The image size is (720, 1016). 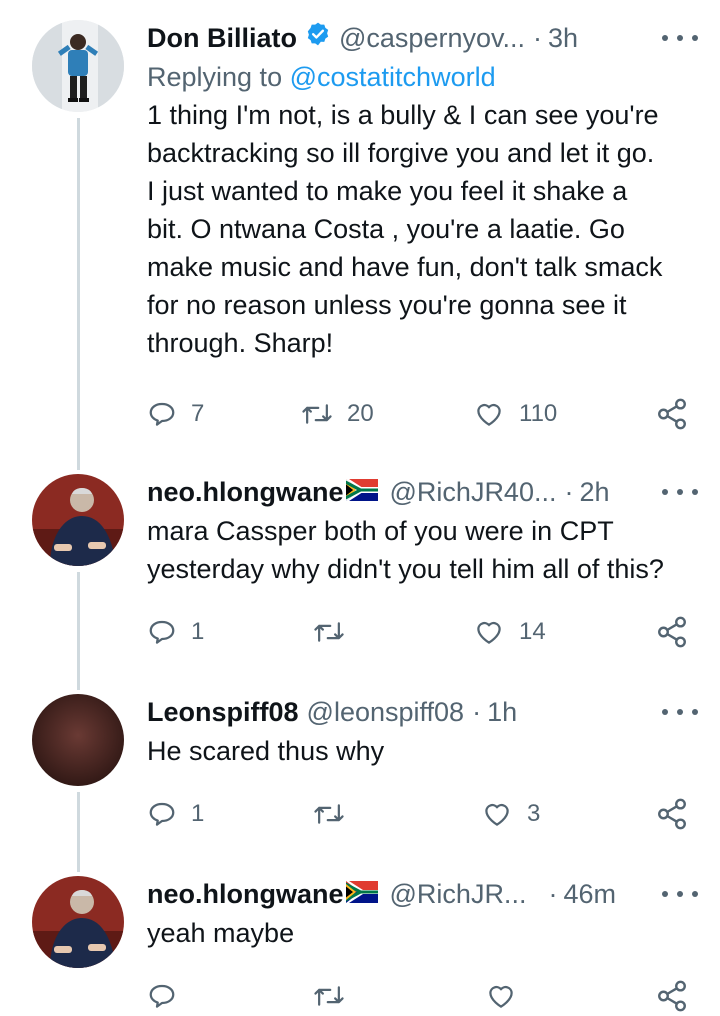 I want to click on tweet-header: Leonspiff08 @leonspiff08 · 1h, so click(x=423, y=712).